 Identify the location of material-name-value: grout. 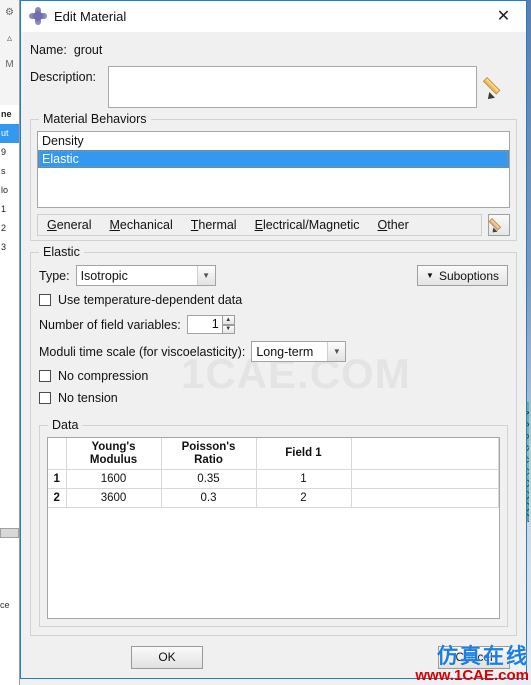
(88, 50).